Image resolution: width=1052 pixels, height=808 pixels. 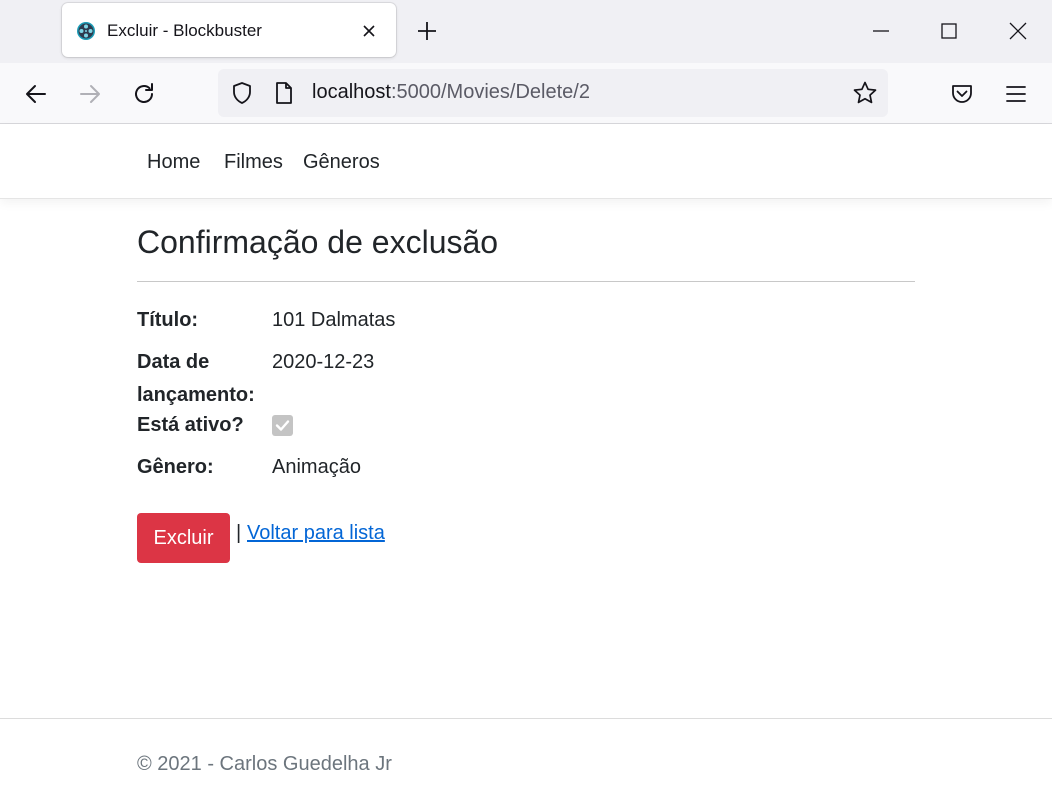 I want to click on forward-arrow-icon, so click(x=90, y=94).